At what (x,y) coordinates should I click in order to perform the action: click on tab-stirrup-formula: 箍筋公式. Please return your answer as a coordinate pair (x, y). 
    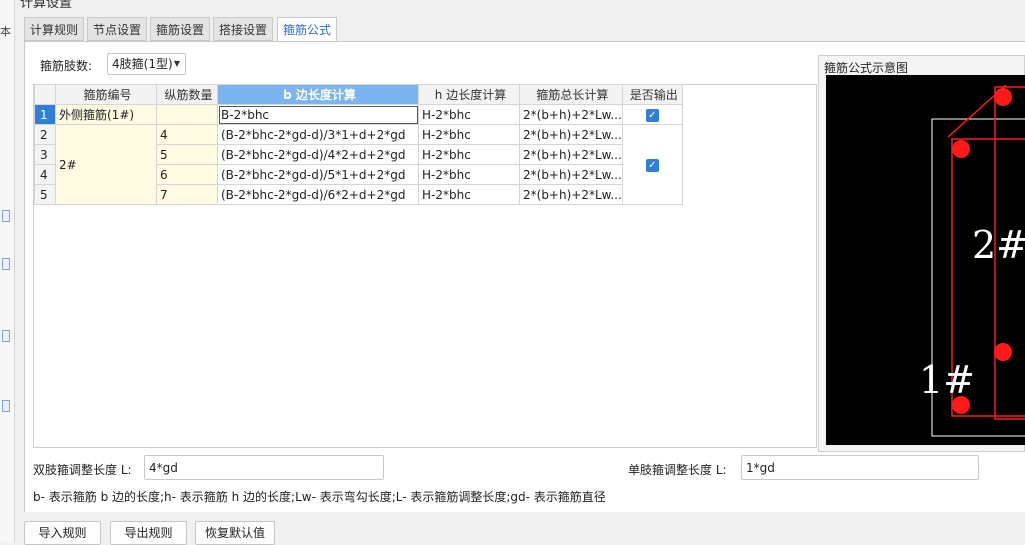
    Looking at the image, I should click on (307, 29).